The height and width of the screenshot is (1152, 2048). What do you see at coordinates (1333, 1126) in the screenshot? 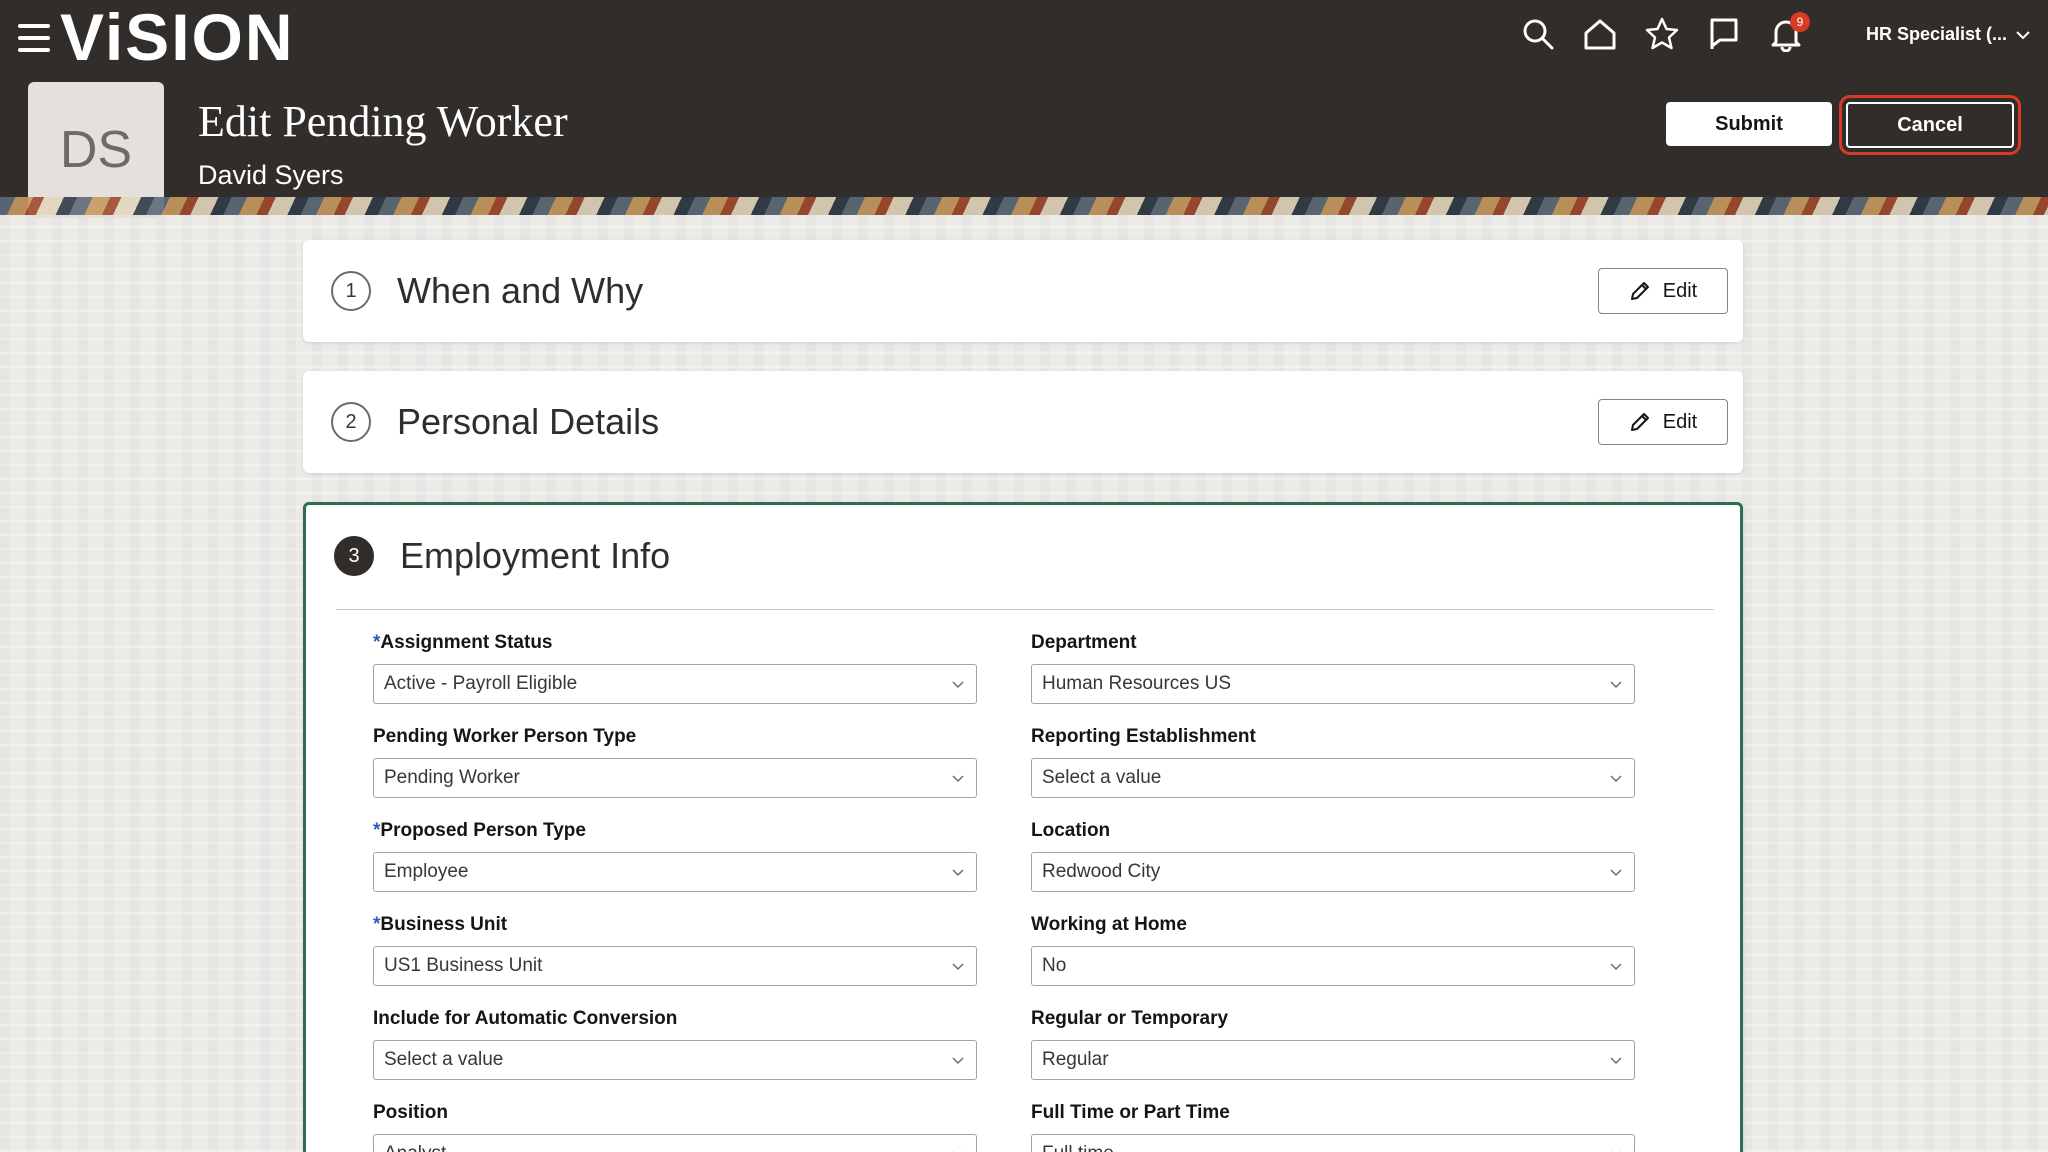
I see `full-or-part-time-field: Full Time or Part Time Full time` at bounding box center [1333, 1126].